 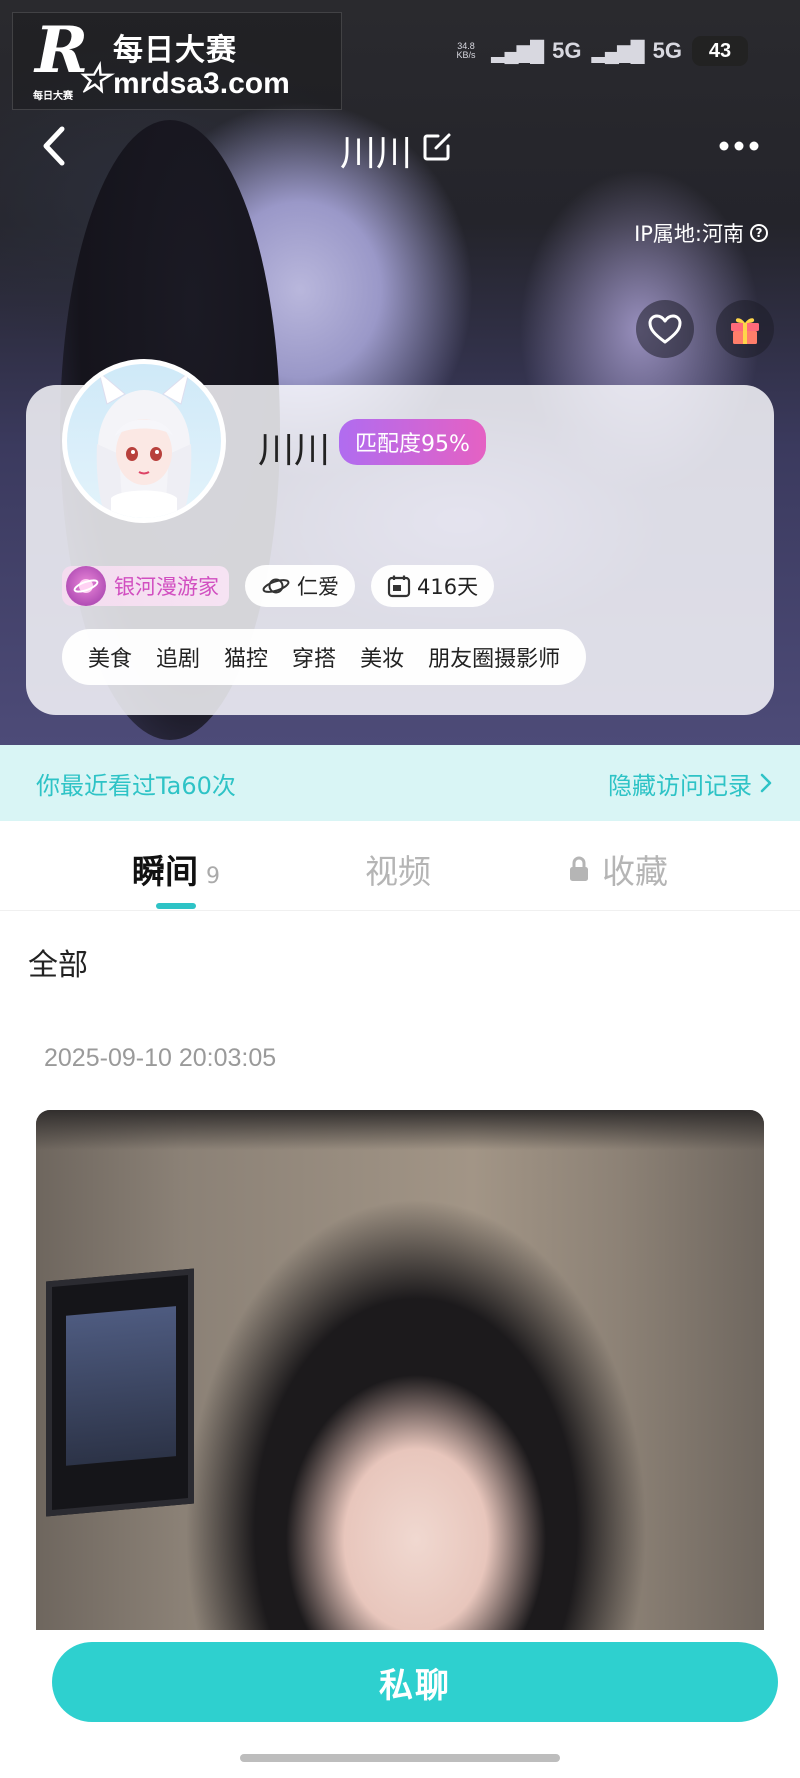 What do you see at coordinates (618, 51) in the screenshot?
I see `signal-icon-2: ▂▄▆█` at bounding box center [618, 51].